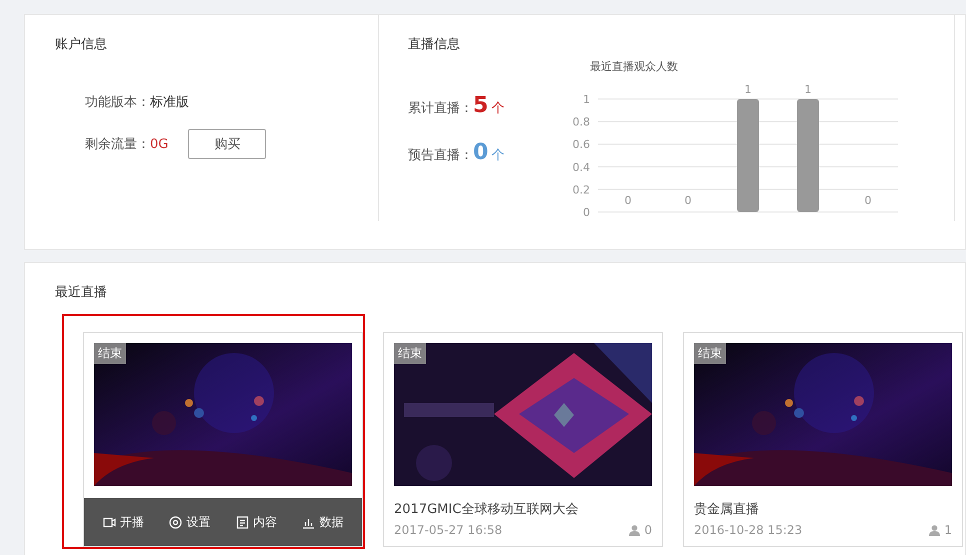  Describe the element at coordinates (256, 522) in the screenshot. I see `action-button: 内容` at that location.